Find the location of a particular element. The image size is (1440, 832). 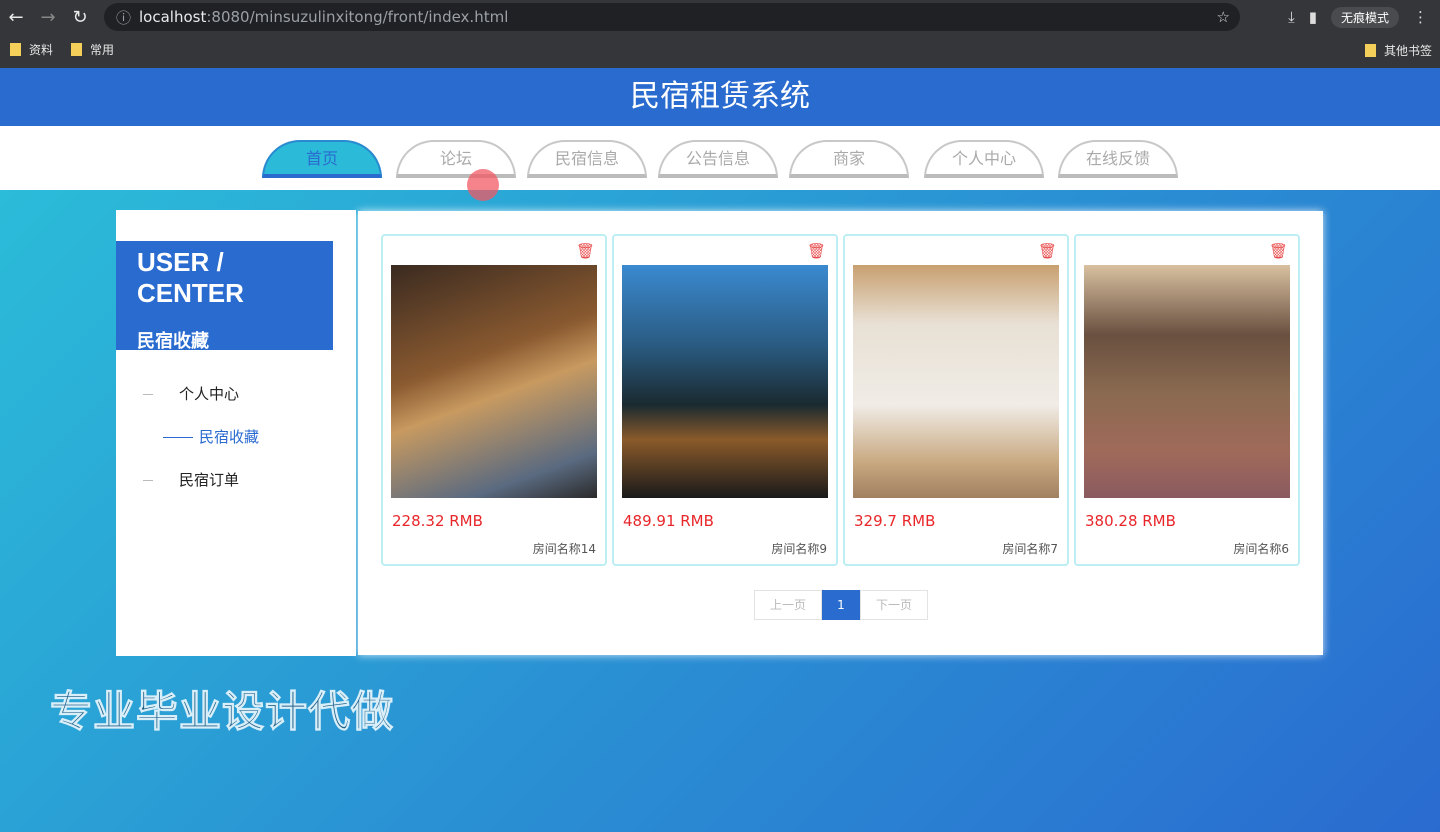

pagination: 上一页 1 下一页 is located at coordinates (841, 605).